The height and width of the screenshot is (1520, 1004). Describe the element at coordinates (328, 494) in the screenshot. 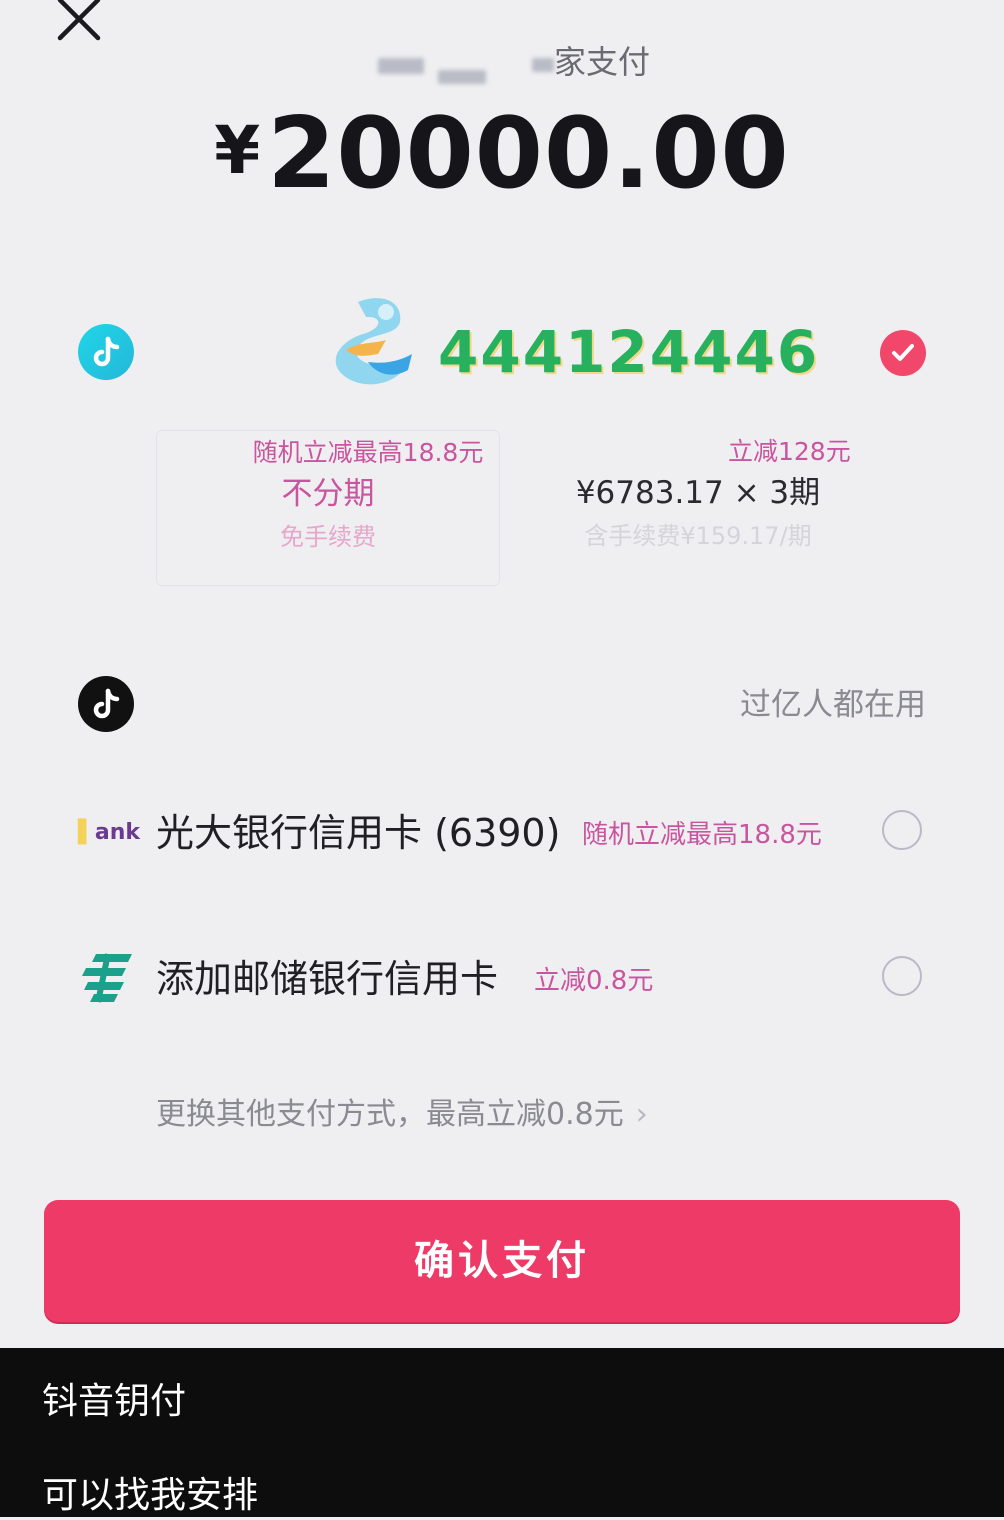

I see `plan-title: 不分期` at that location.